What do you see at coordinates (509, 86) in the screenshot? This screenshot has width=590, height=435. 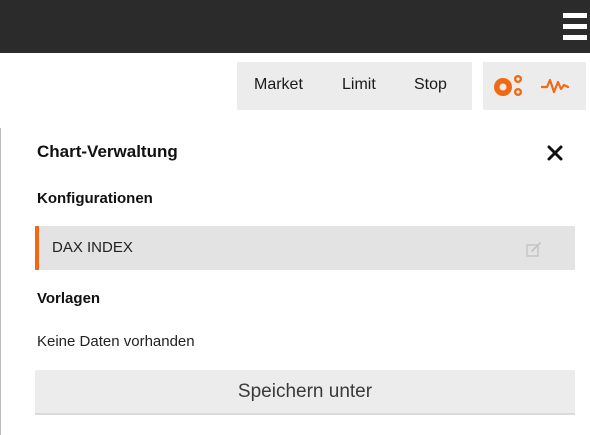 I see `circles-icon` at bounding box center [509, 86].